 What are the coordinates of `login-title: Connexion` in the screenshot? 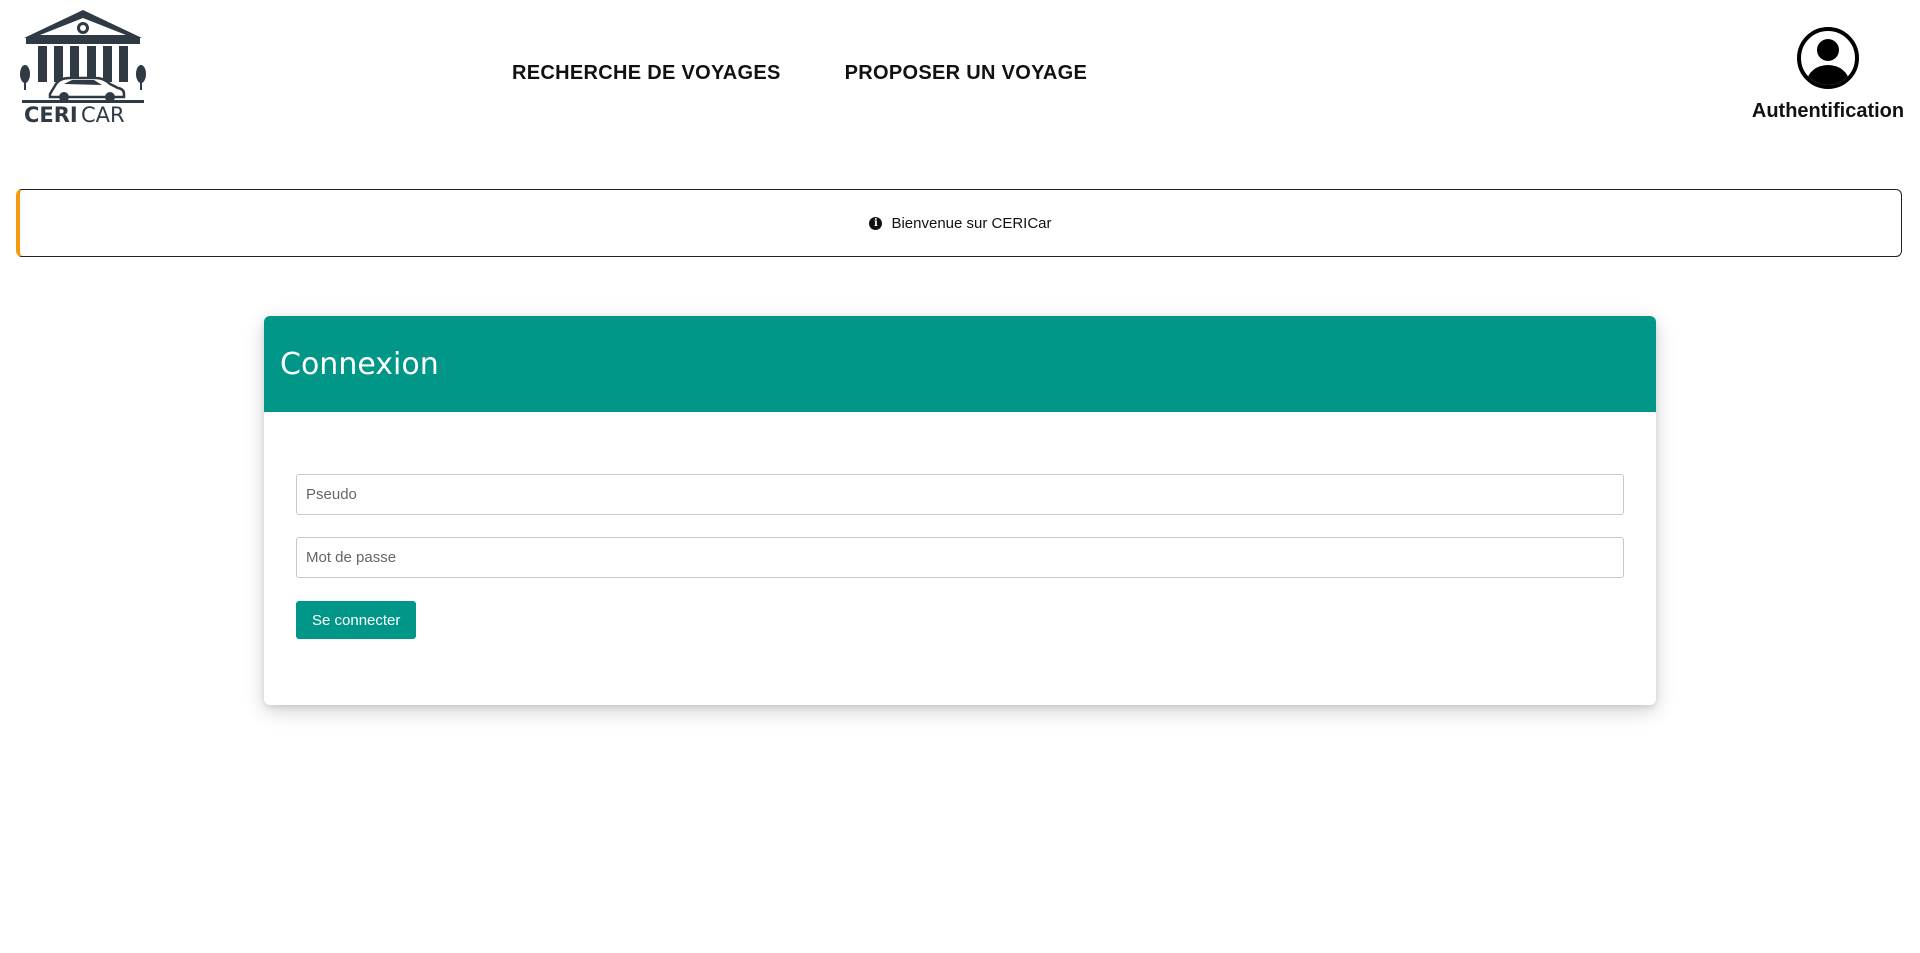 It's located at (359, 364).